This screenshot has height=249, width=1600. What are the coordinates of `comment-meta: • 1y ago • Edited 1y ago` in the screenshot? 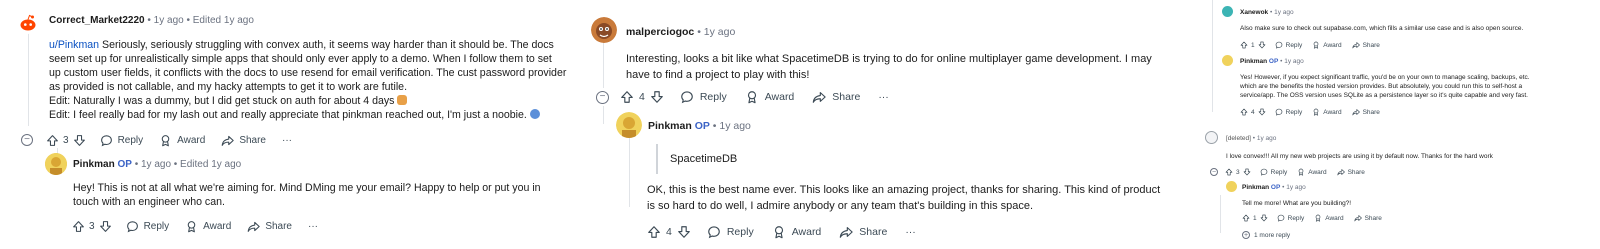 It's located at (199, 20).